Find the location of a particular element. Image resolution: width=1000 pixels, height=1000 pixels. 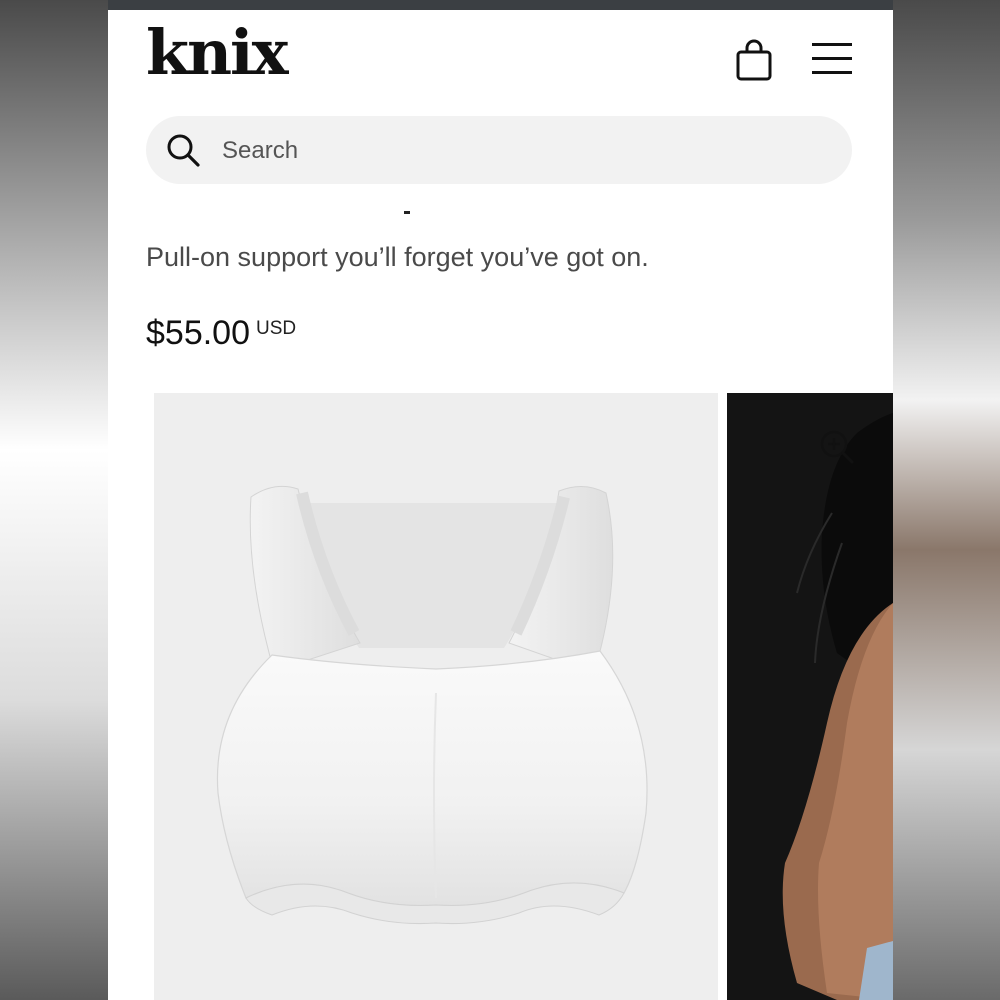

search-input is located at coordinates (522, 151).